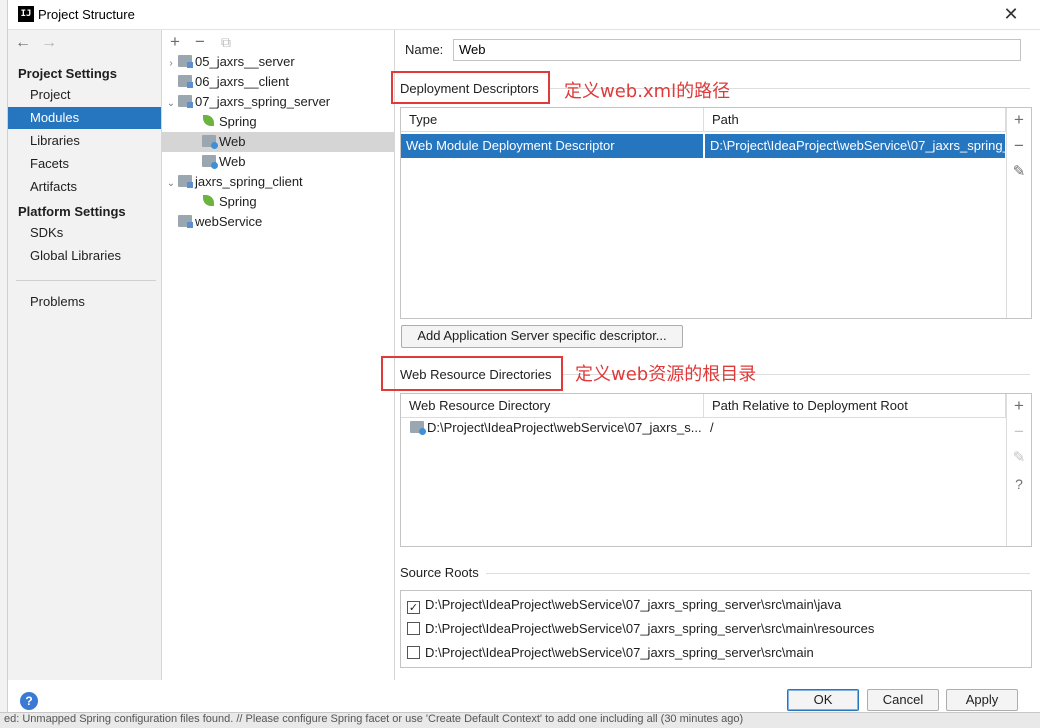 The height and width of the screenshot is (728, 1040). Describe the element at coordinates (524, 15) in the screenshot. I see `title-bar: IJ Project Structure ✕` at that location.